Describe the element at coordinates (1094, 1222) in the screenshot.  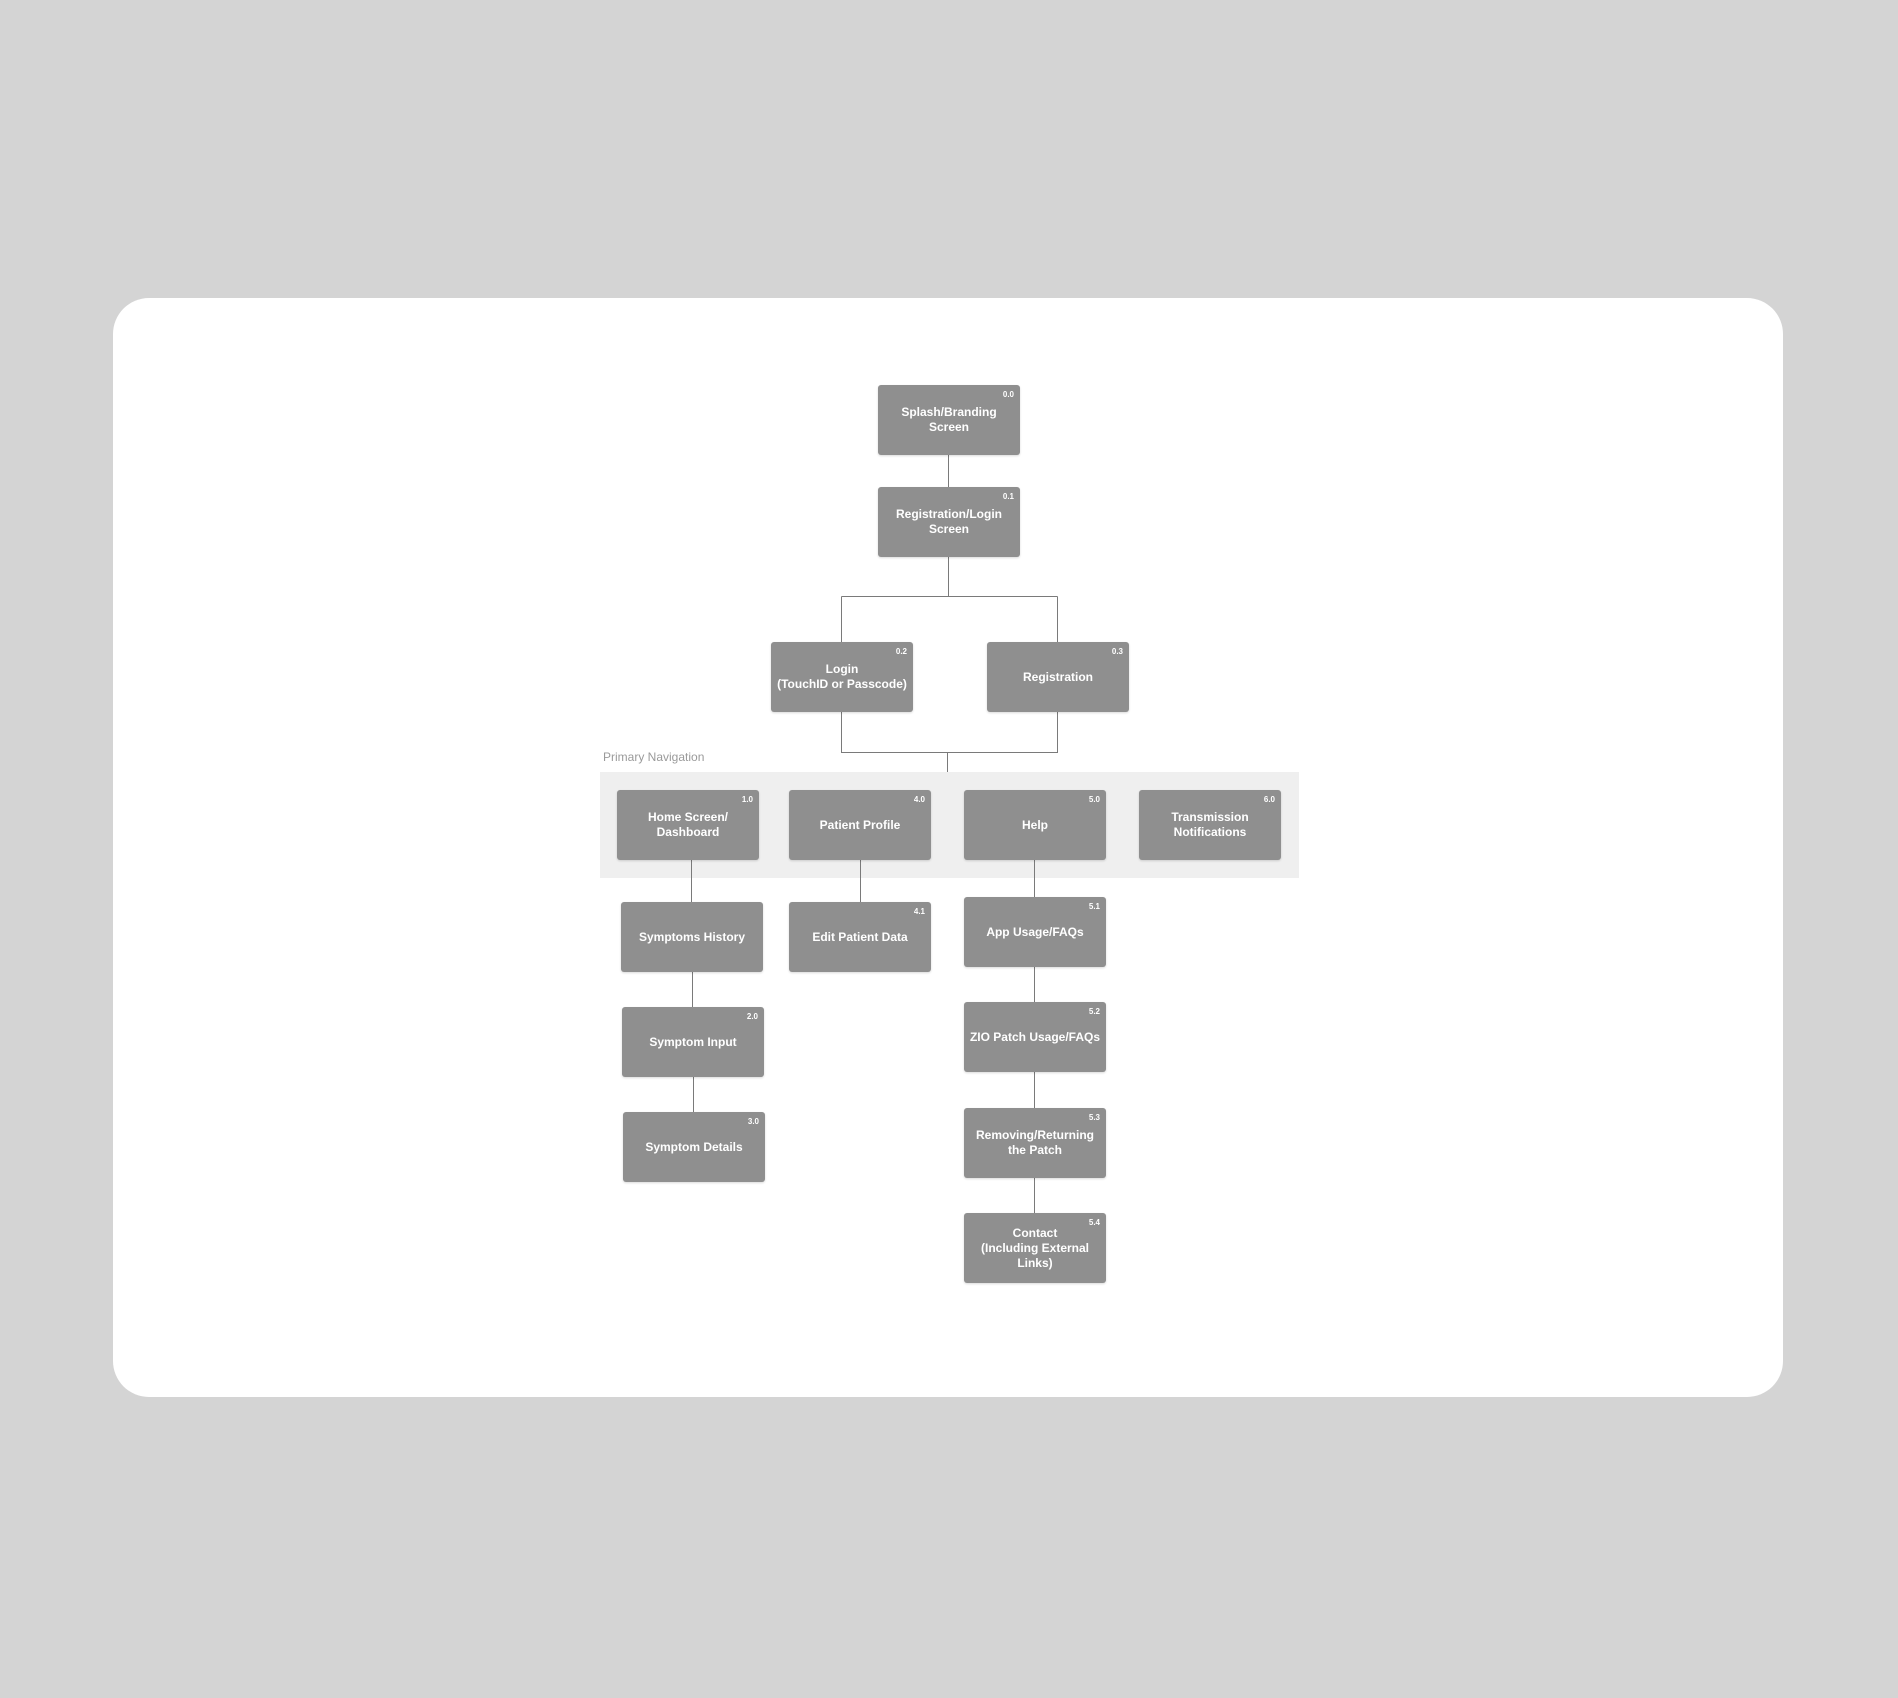
I see `node-number: 5.4` at that location.